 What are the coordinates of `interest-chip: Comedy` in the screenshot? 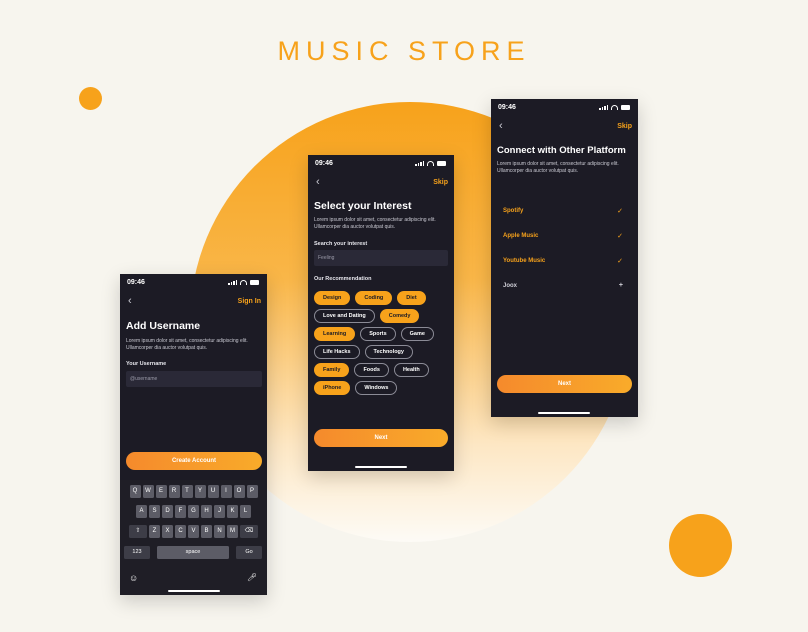 It's located at (399, 316).